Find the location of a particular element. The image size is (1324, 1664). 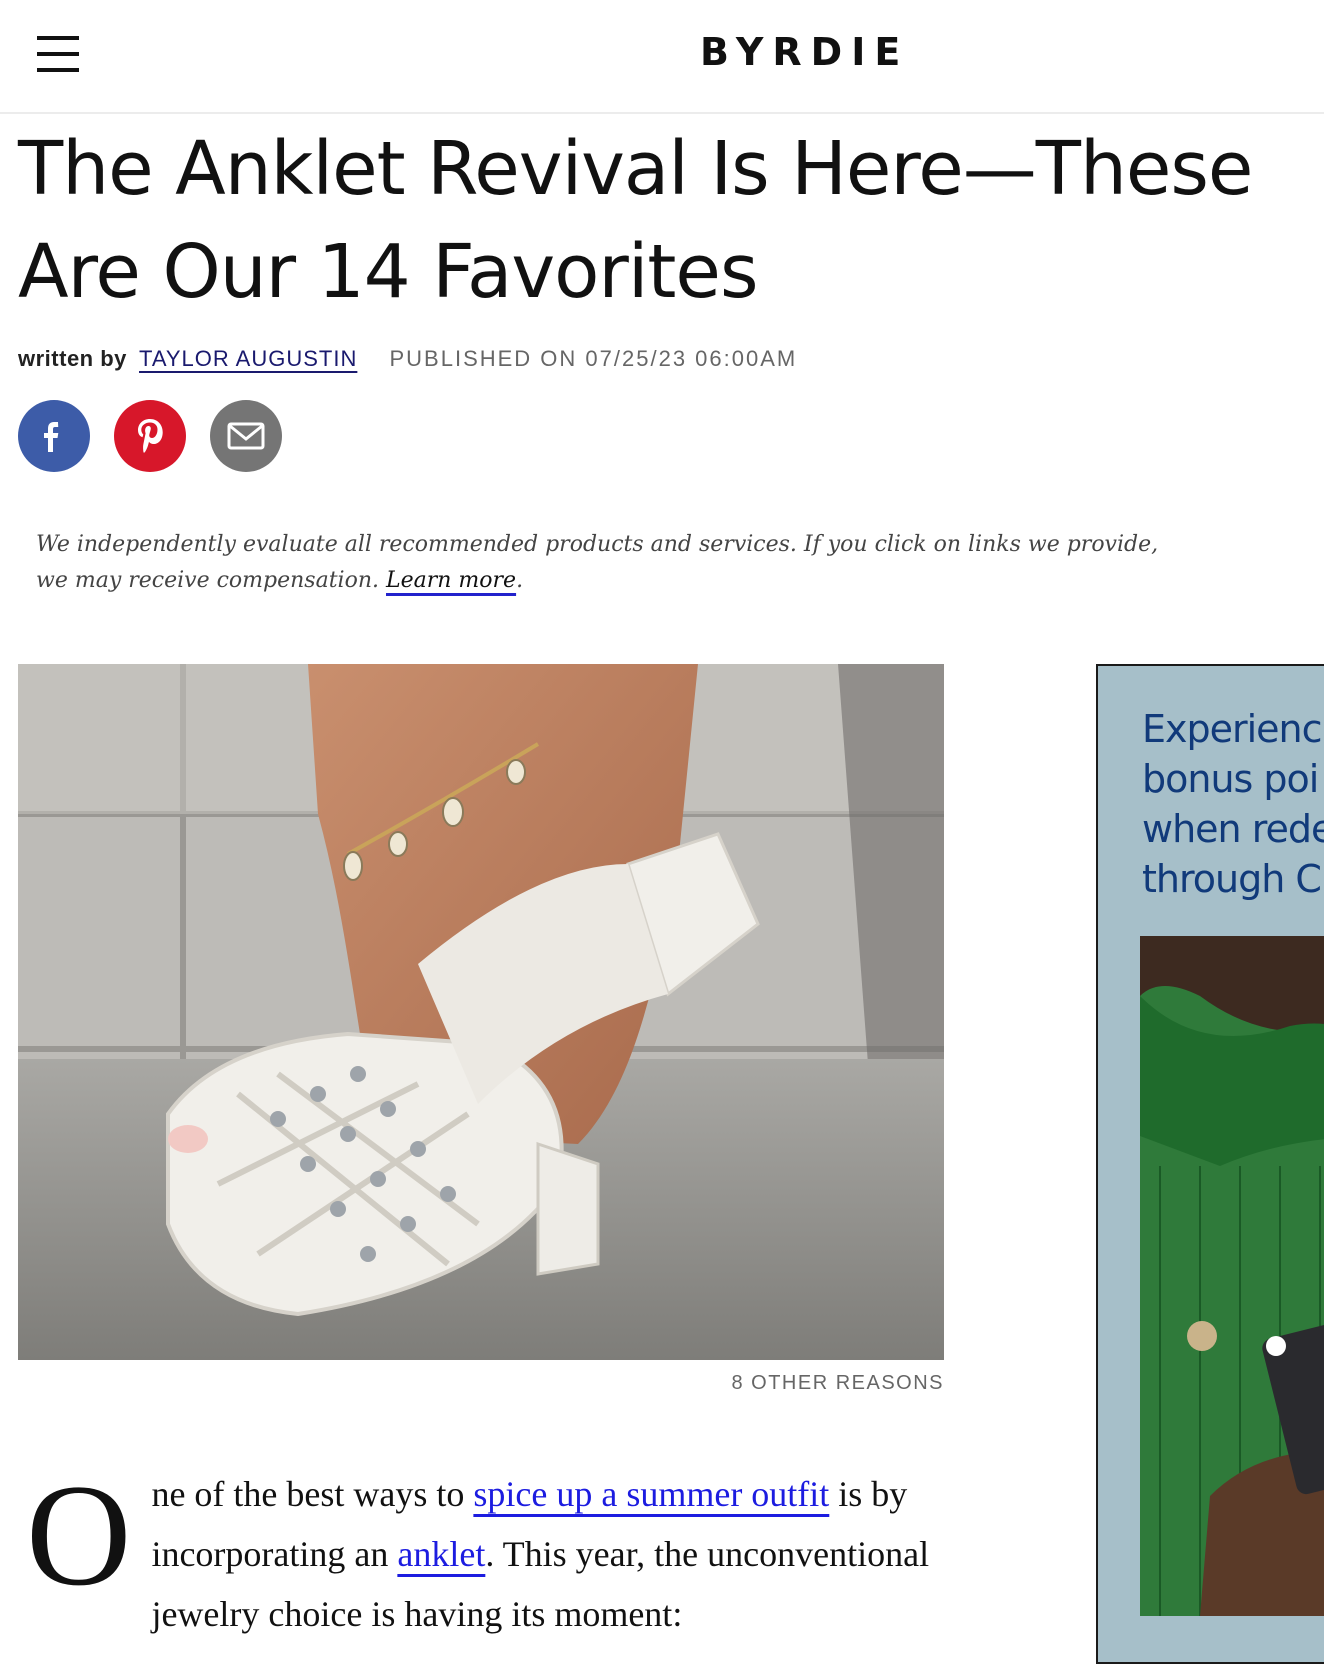

facebook-share-button is located at coordinates (54, 436).